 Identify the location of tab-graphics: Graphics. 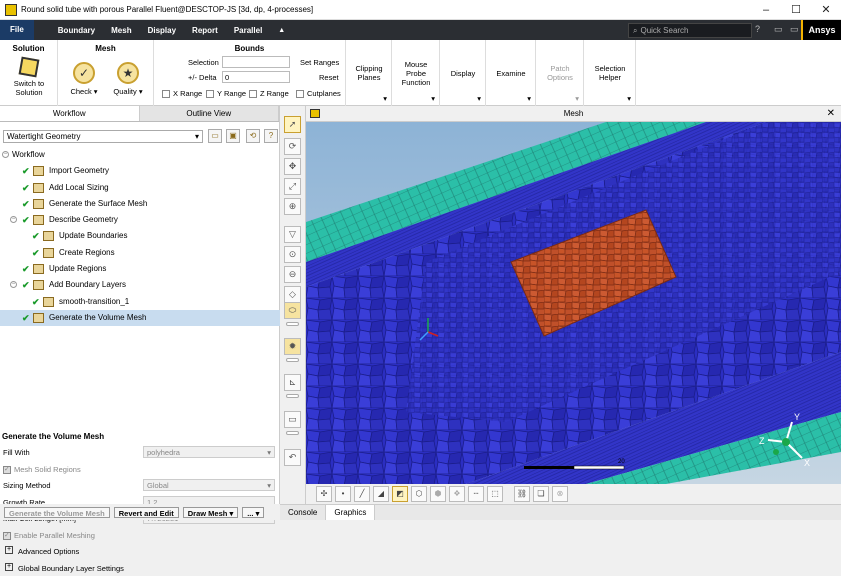
(350, 512).